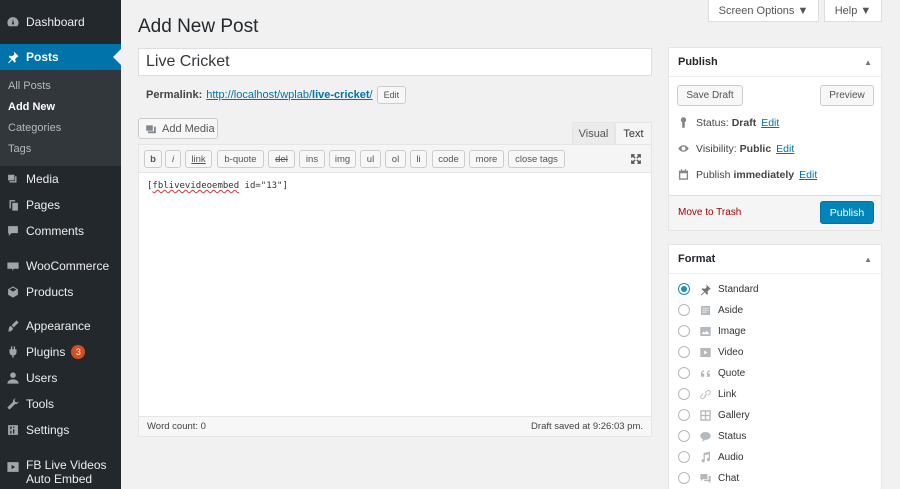 This screenshot has height=489, width=900. What do you see at coordinates (710, 352) in the screenshot?
I see `format-option-video: Video` at bounding box center [710, 352].